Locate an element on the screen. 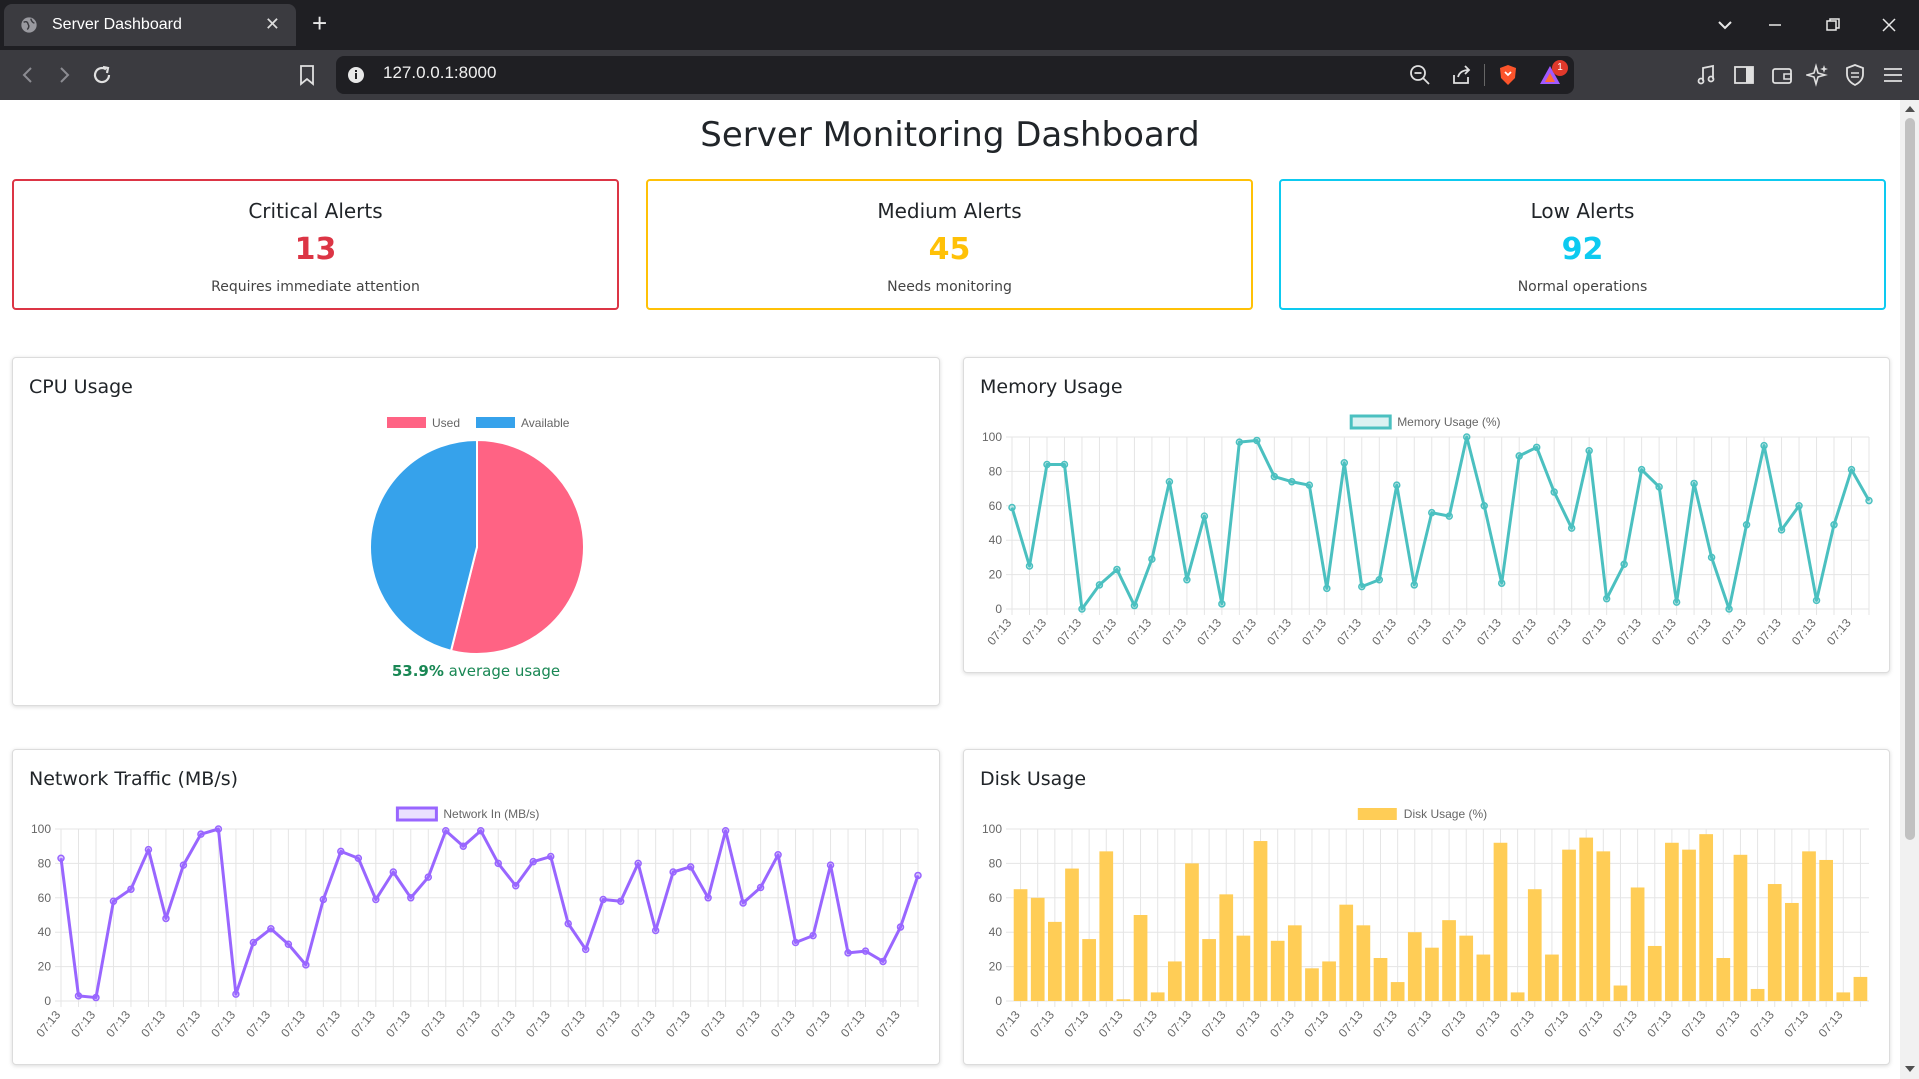 This screenshot has height=1079, width=1919. url-text: 127.0.0.1:8000 is located at coordinates (439, 73).